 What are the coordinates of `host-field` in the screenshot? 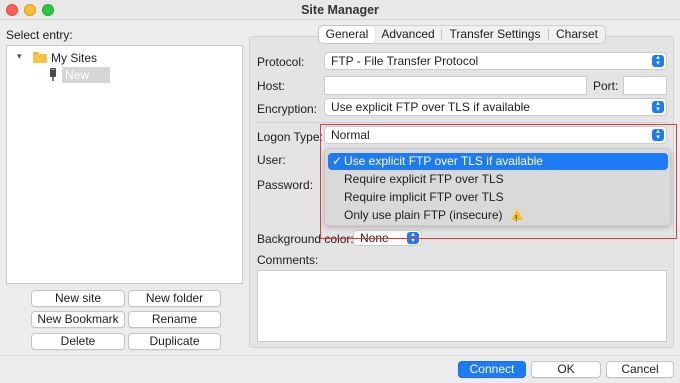 It's located at (455, 85).